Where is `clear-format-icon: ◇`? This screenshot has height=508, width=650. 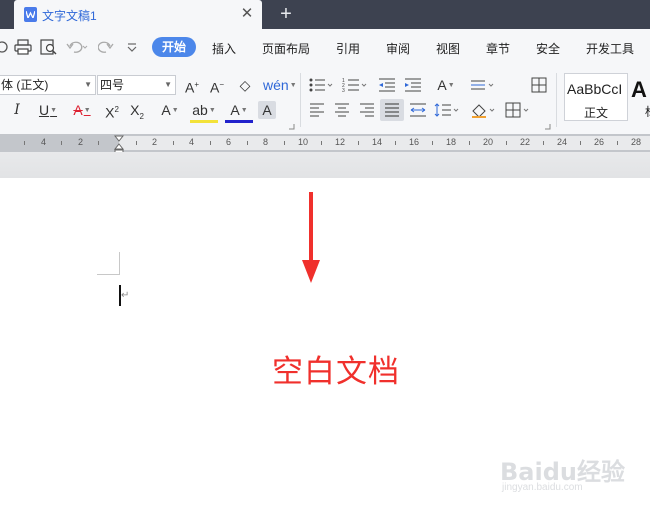
clear-format-icon: ◇ is located at coordinates (245, 85).